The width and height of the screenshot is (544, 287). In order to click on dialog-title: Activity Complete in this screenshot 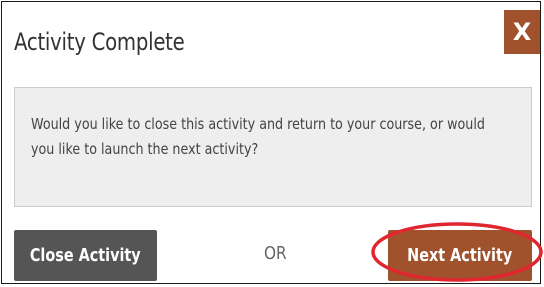, I will do `click(99, 42)`.